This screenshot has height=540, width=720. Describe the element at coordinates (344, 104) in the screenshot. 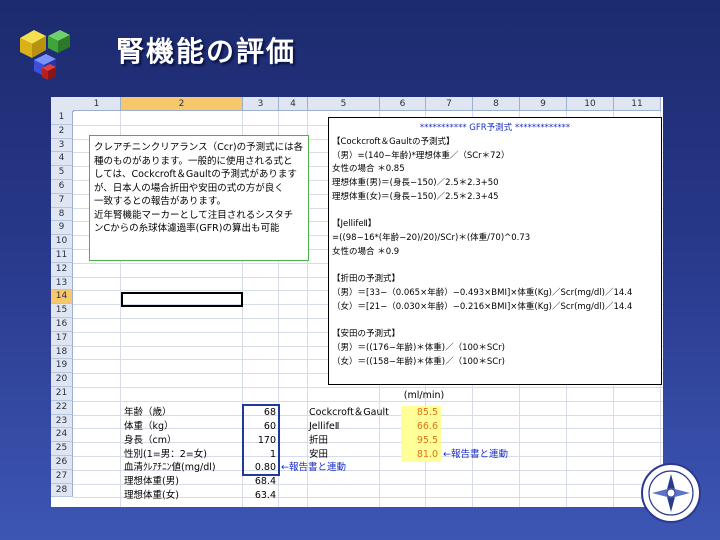

I see `column-header: 5` at that location.